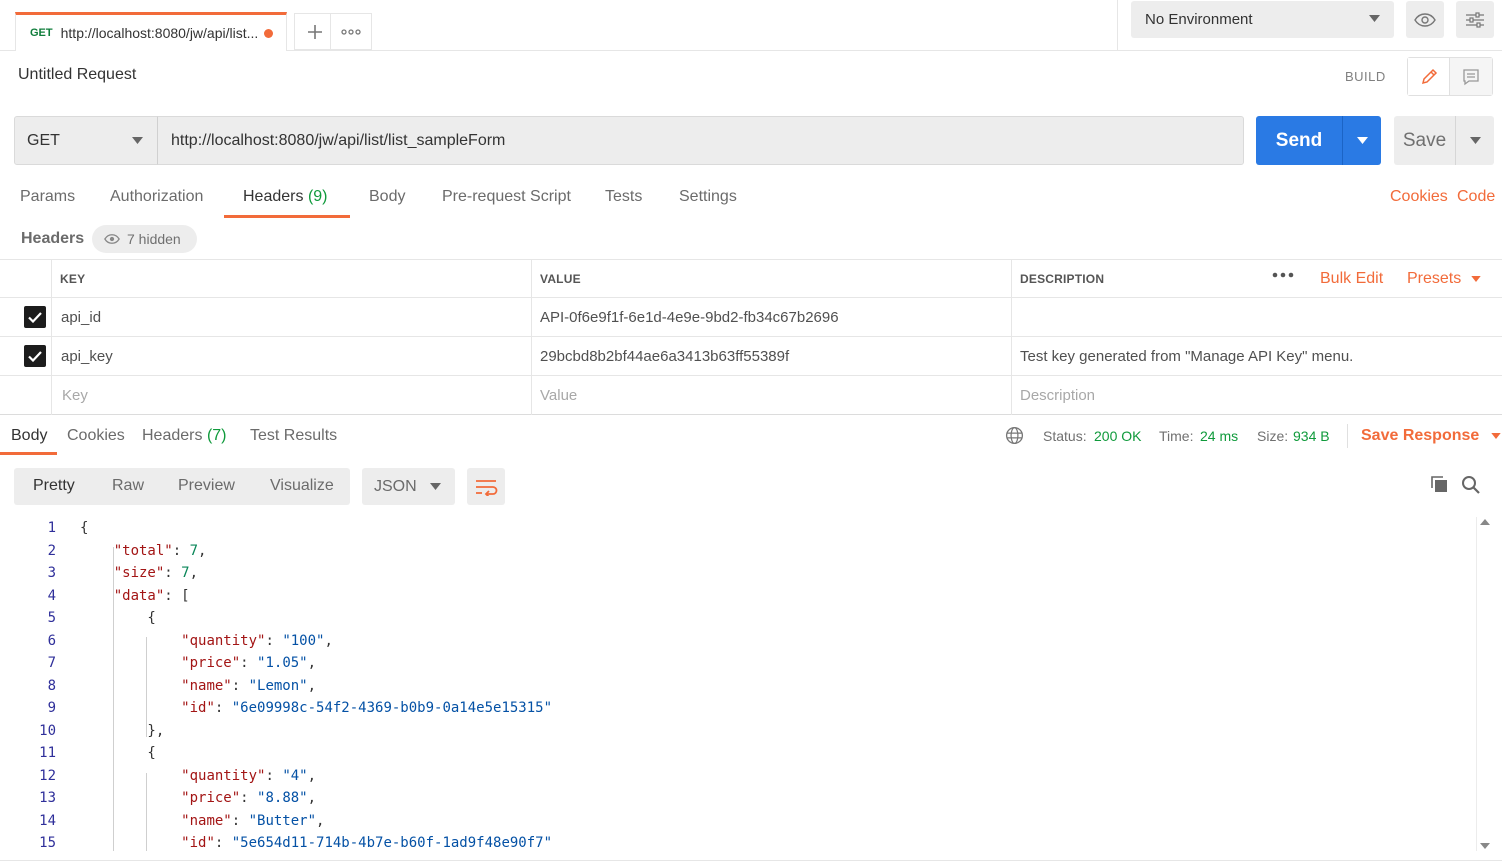 Image resolution: width=1502 pixels, height=866 pixels. I want to click on response-tab-body: Body, so click(29, 436).